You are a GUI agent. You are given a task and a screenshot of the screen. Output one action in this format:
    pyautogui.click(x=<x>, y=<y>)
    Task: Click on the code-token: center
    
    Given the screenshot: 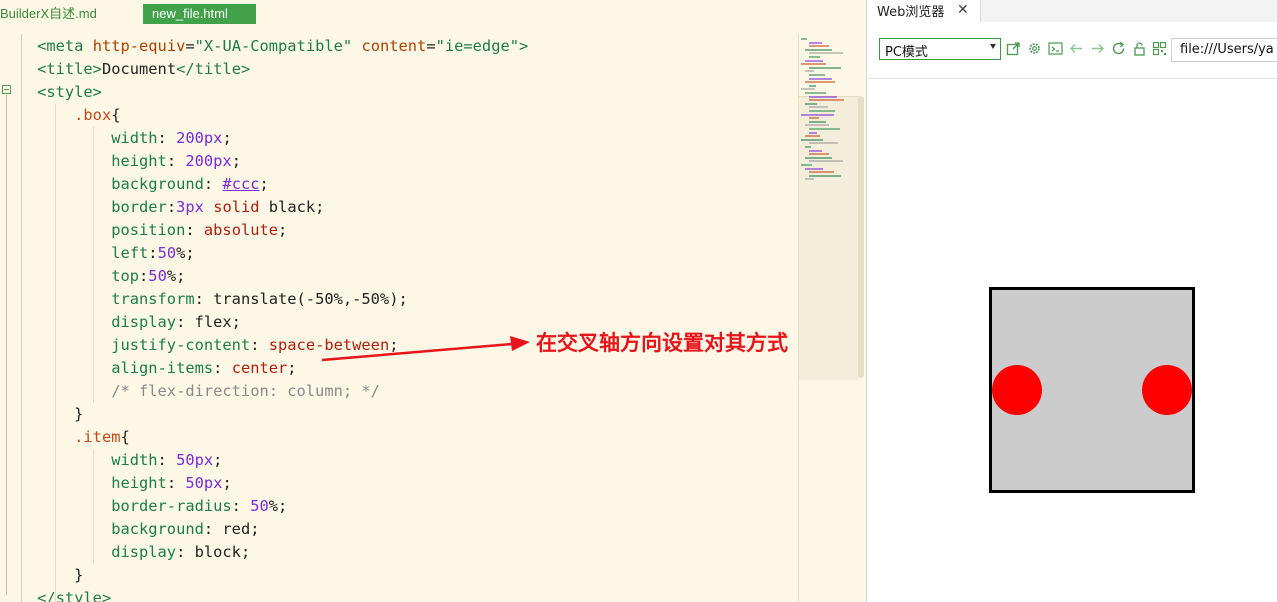 What is the action you would take?
    pyautogui.click(x=259, y=368)
    